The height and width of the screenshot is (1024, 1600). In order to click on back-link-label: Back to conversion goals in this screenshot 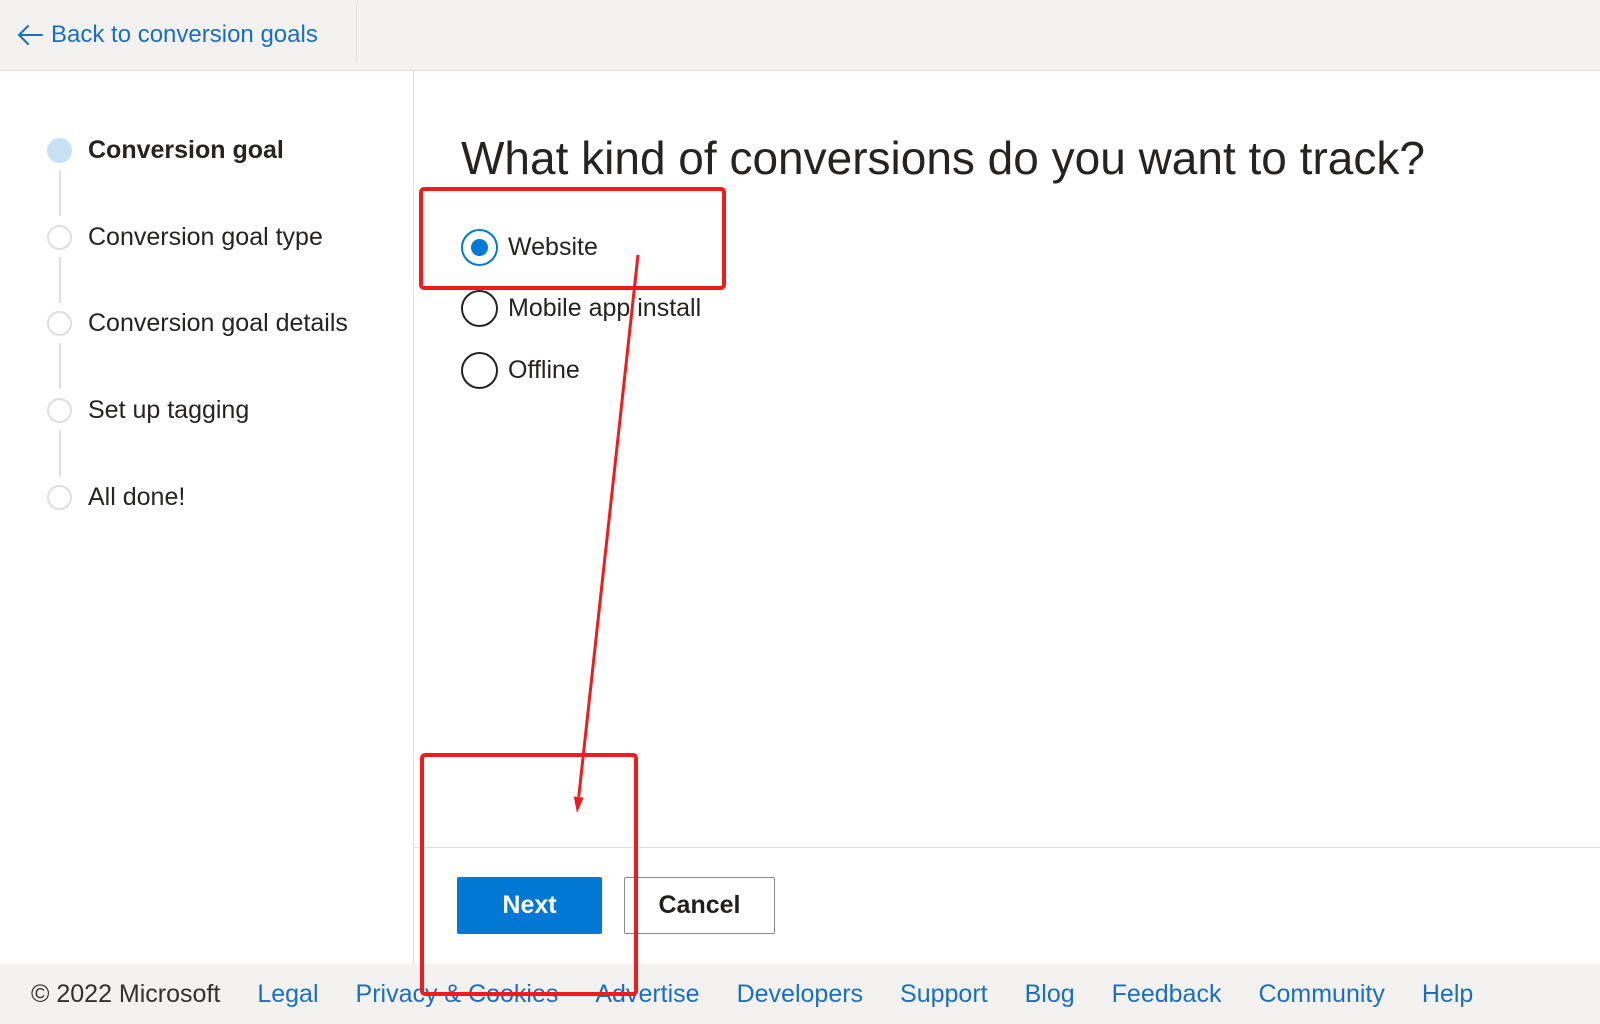, I will do `click(184, 35)`.